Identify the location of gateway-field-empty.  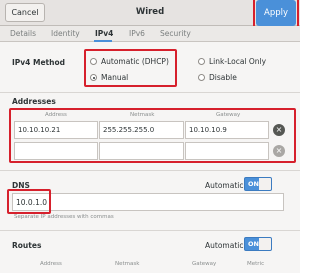
(227, 151).